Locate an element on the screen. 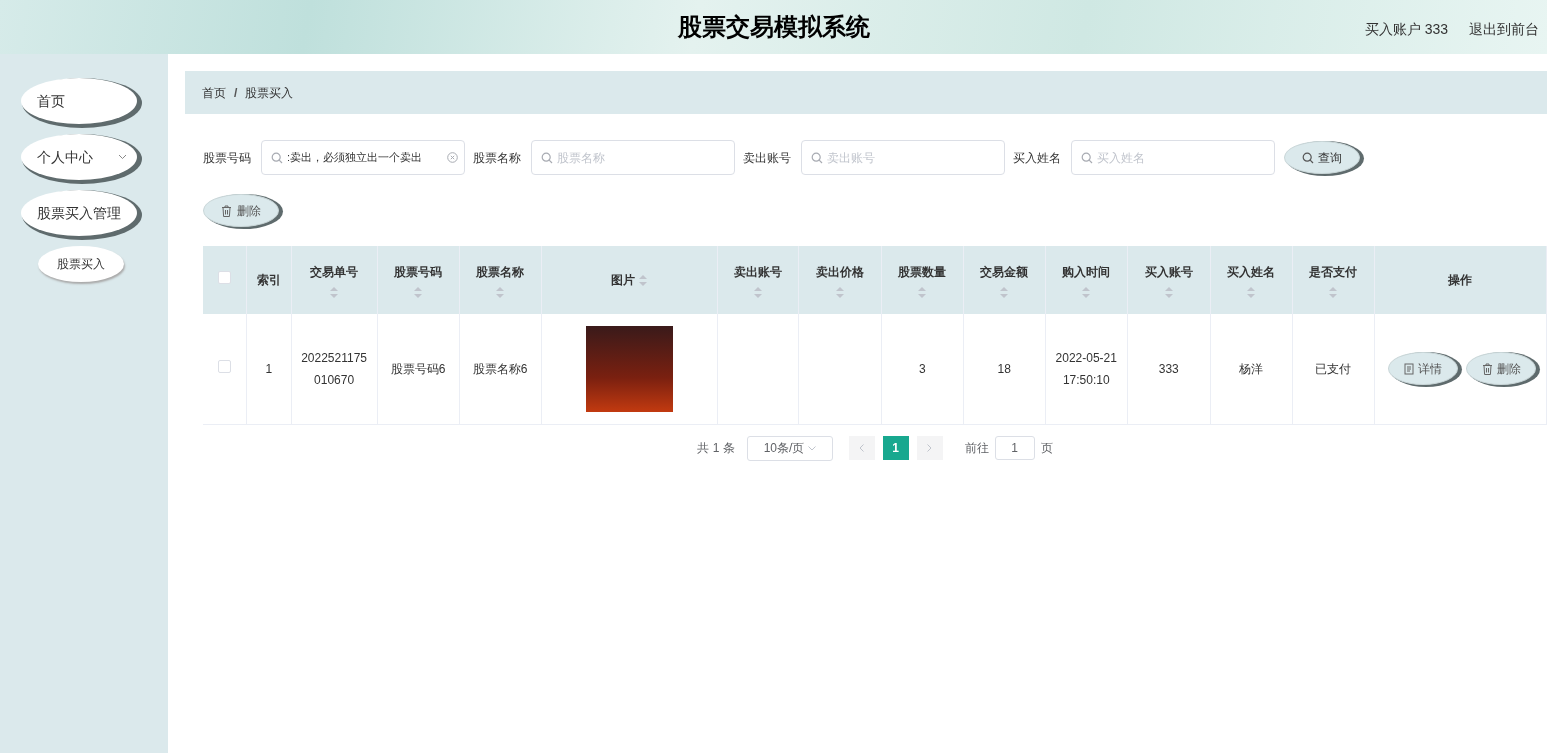 This screenshot has width=1547, height=753. breadcrumb-link: 首页 is located at coordinates (214, 92).